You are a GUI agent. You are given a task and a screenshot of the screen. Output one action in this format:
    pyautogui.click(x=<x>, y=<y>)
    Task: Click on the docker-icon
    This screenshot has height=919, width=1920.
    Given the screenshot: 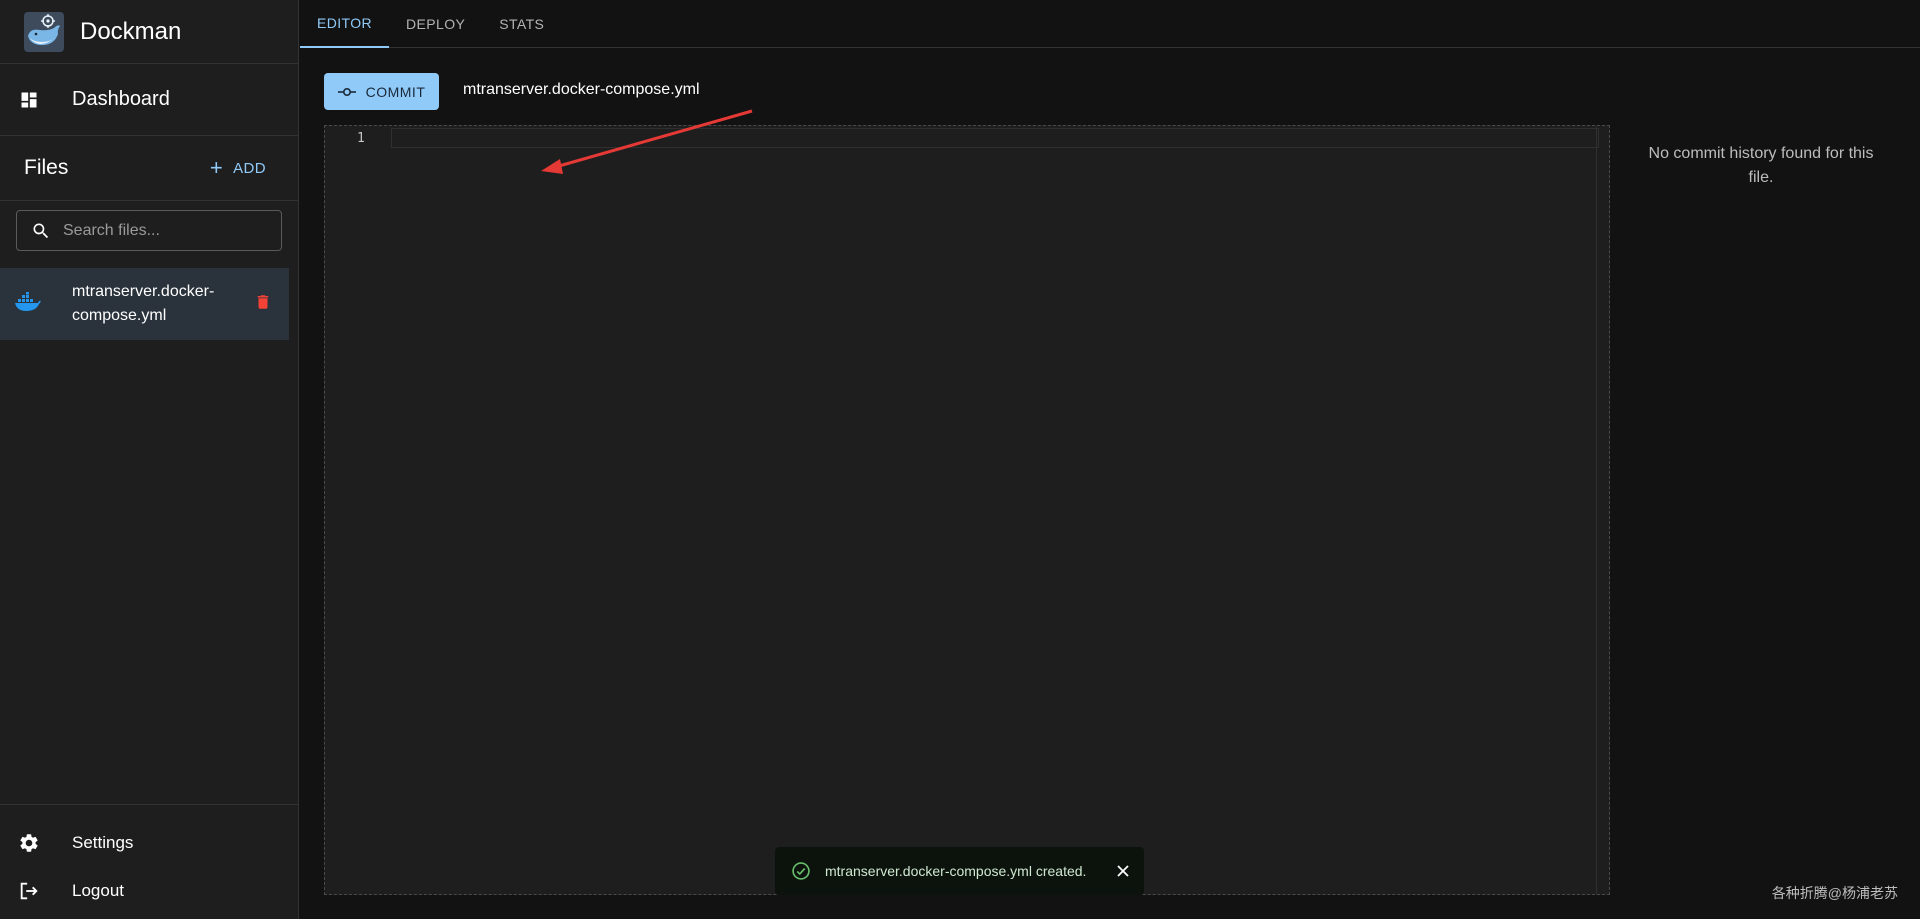 What is the action you would take?
    pyautogui.click(x=29, y=304)
    